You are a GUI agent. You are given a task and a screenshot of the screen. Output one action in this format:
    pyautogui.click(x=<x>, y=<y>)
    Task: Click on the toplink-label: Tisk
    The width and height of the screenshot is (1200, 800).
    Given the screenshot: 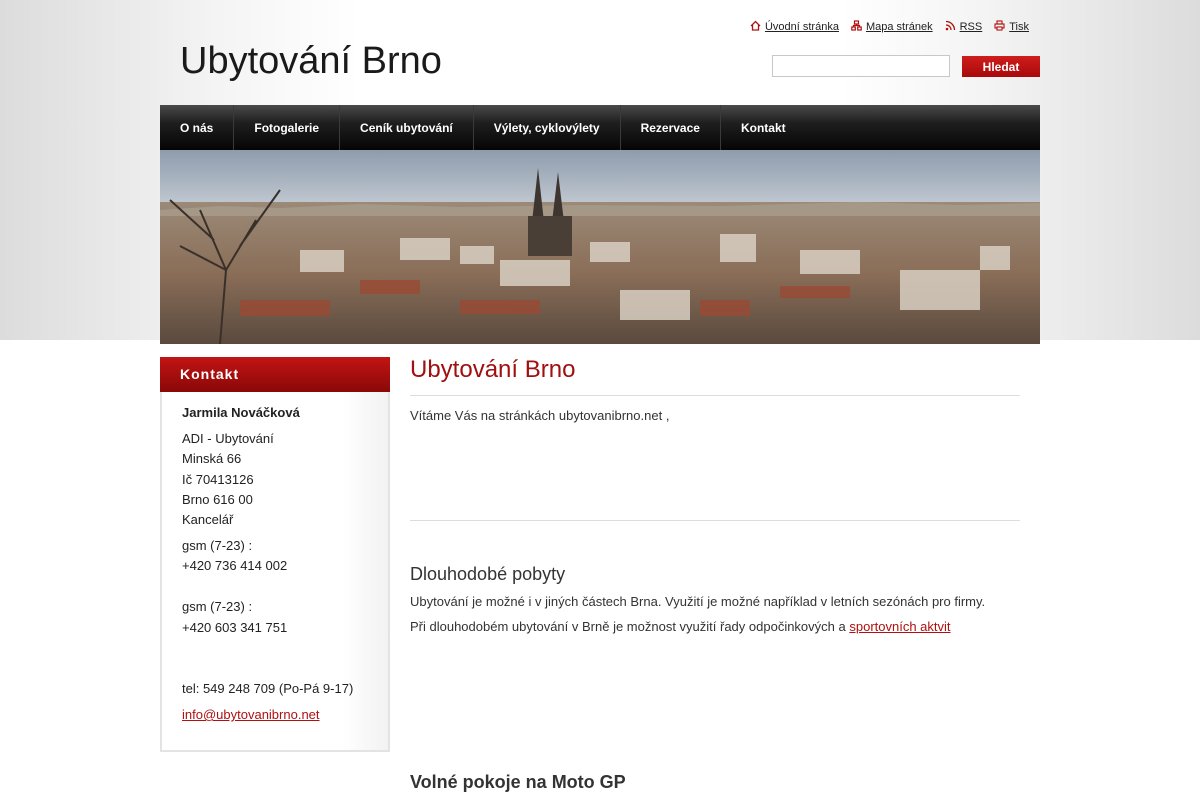 What is the action you would take?
    pyautogui.click(x=1019, y=27)
    